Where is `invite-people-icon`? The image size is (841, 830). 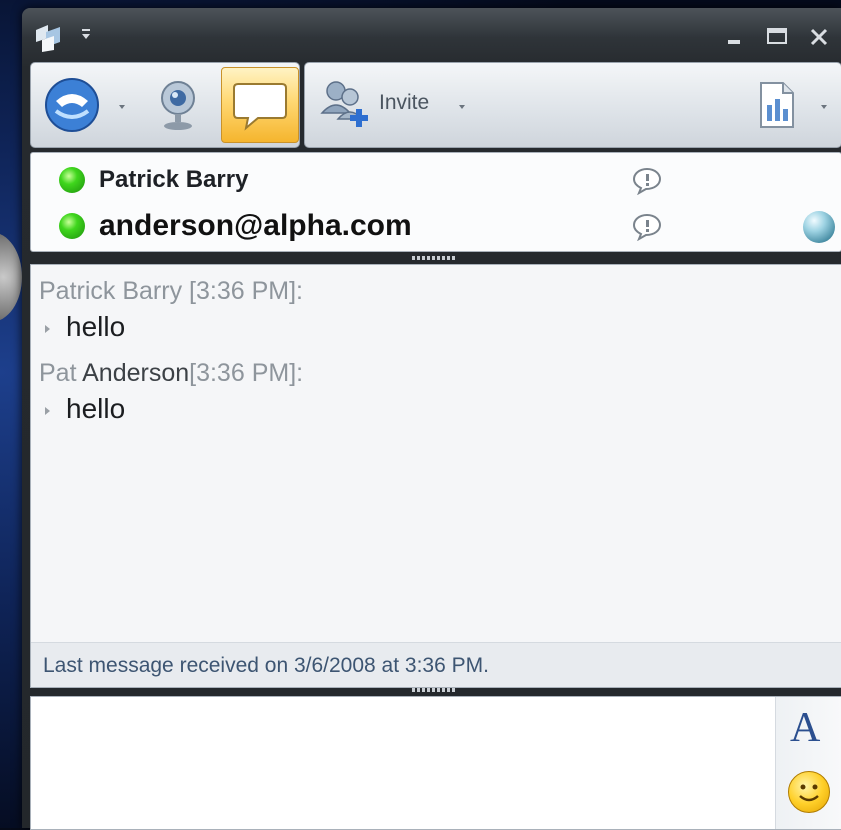
invite-people-icon is located at coordinates (344, 104).